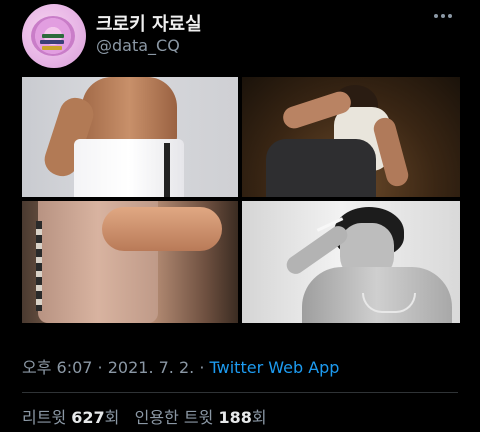 The height and width of the screenshot is (432, 480). Describe the element at coordinates (88, 417) in the screenshot. I see `retweet-count: 627` at that location.